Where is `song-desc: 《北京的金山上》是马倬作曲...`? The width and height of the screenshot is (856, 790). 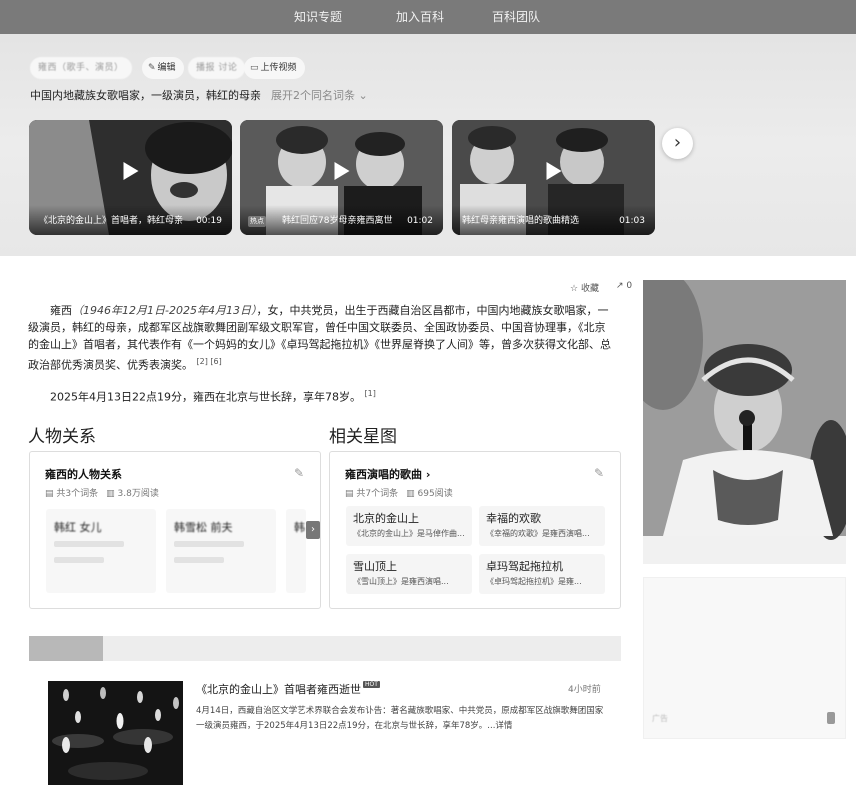 song-desc: 《北京的金山上》是马倬作曲... is located at coordinates (409, 533).